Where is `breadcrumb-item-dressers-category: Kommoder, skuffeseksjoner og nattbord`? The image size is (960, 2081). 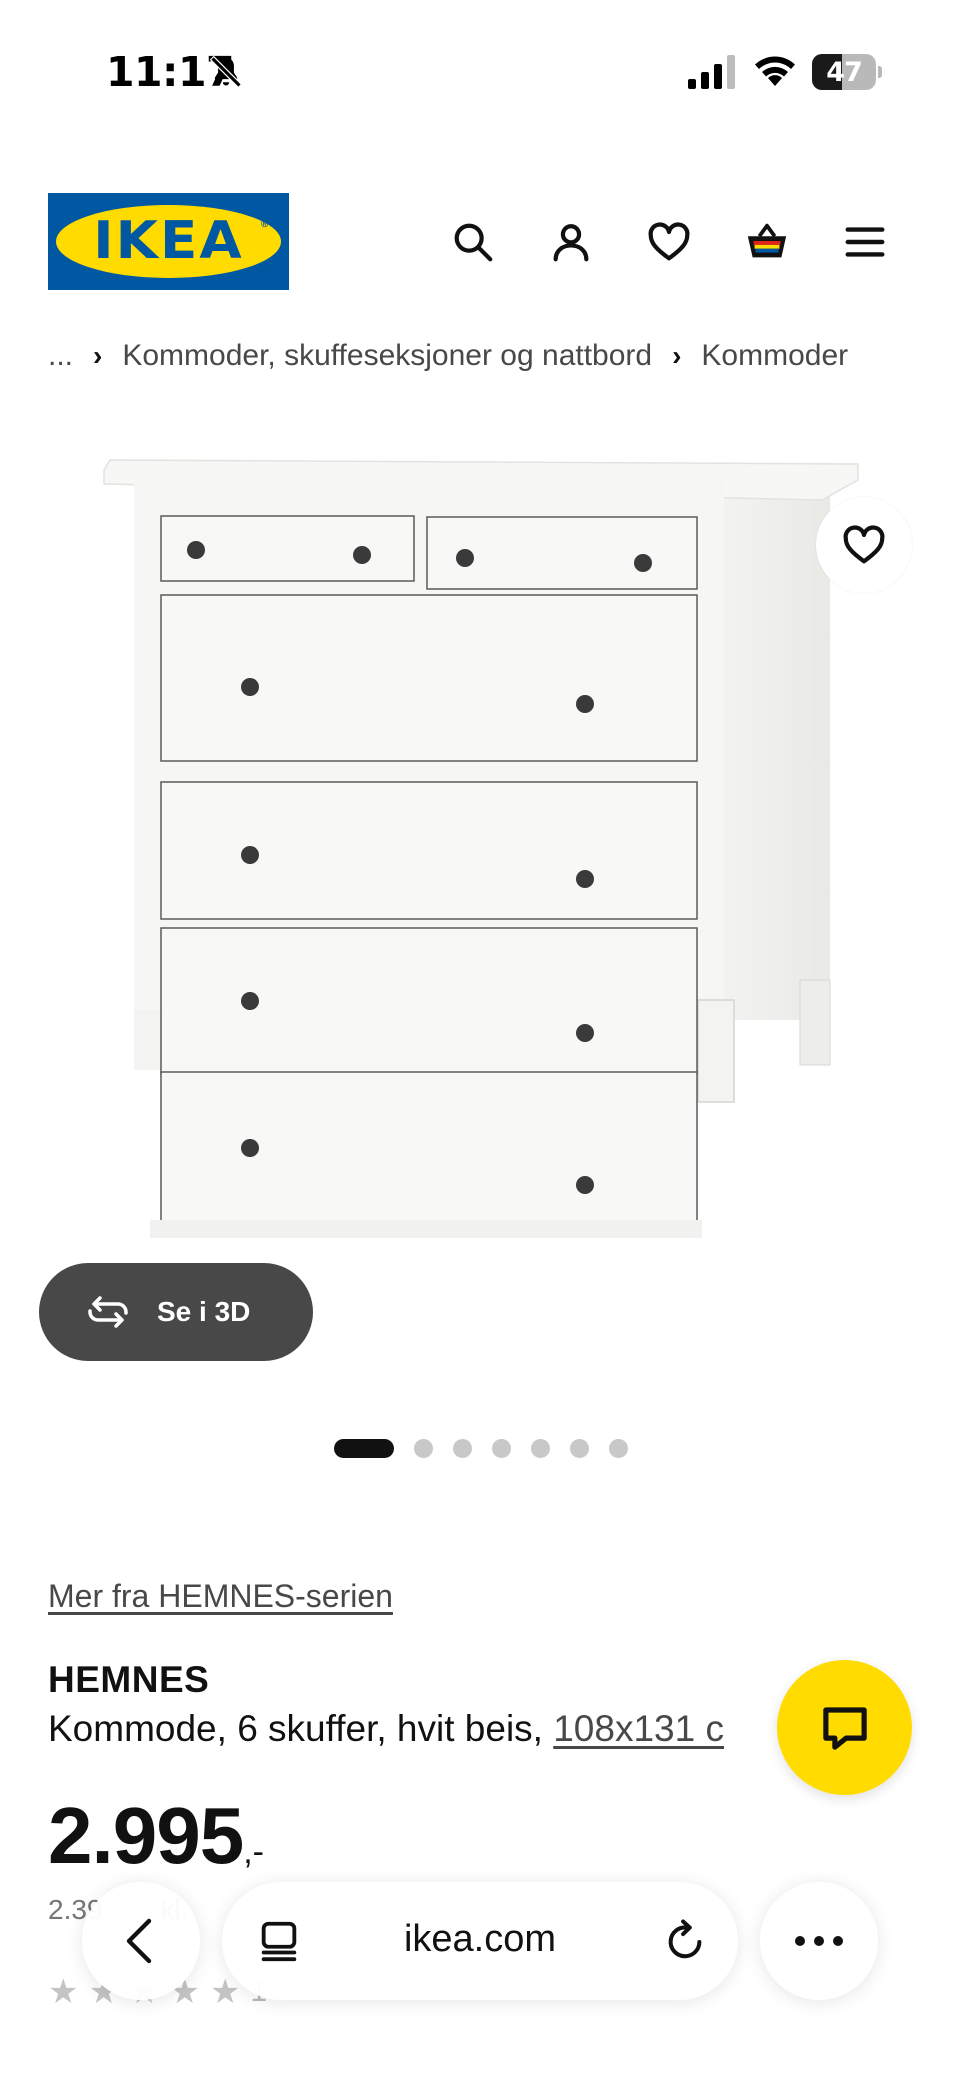
breadcrumb-item-dressers-category: Kommoder, skuffeseksjoner og nattbord is located at coordinates (387, 356).